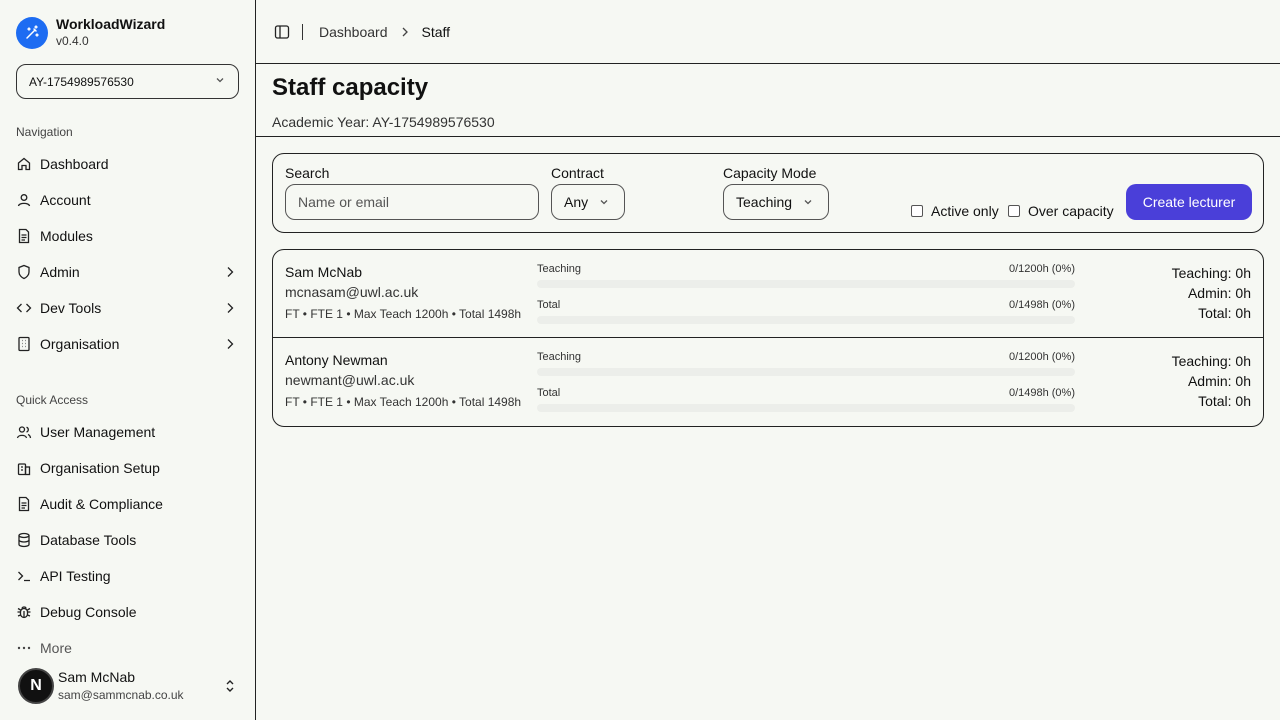 The image size is (1280, 720). I want to click on nav-item-label: Debug Console, so click(88, 612).